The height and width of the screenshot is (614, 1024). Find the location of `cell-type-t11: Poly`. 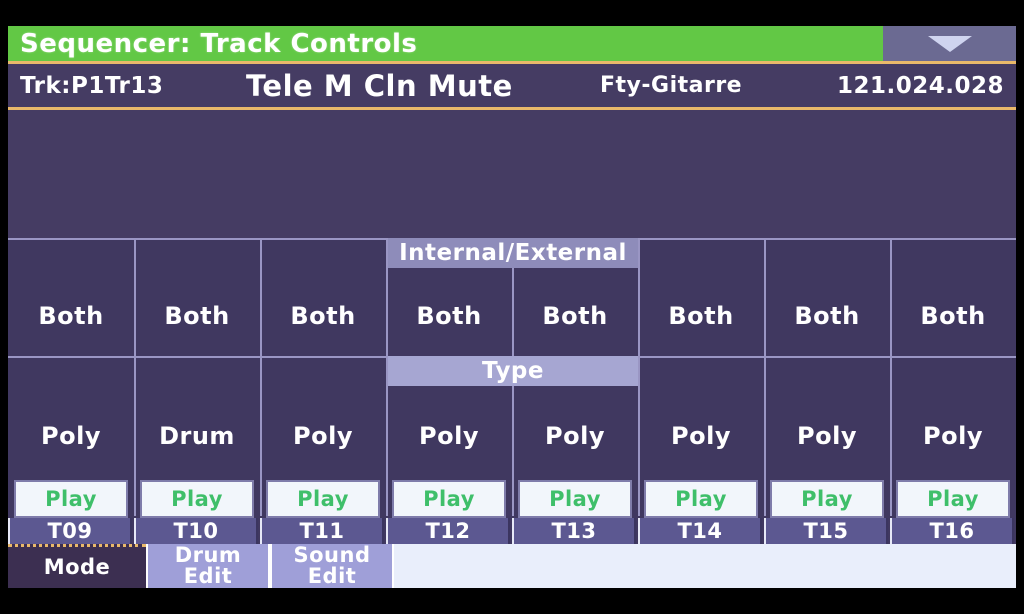

cell-type-t11: Poly is located at coordinates (323, 436).